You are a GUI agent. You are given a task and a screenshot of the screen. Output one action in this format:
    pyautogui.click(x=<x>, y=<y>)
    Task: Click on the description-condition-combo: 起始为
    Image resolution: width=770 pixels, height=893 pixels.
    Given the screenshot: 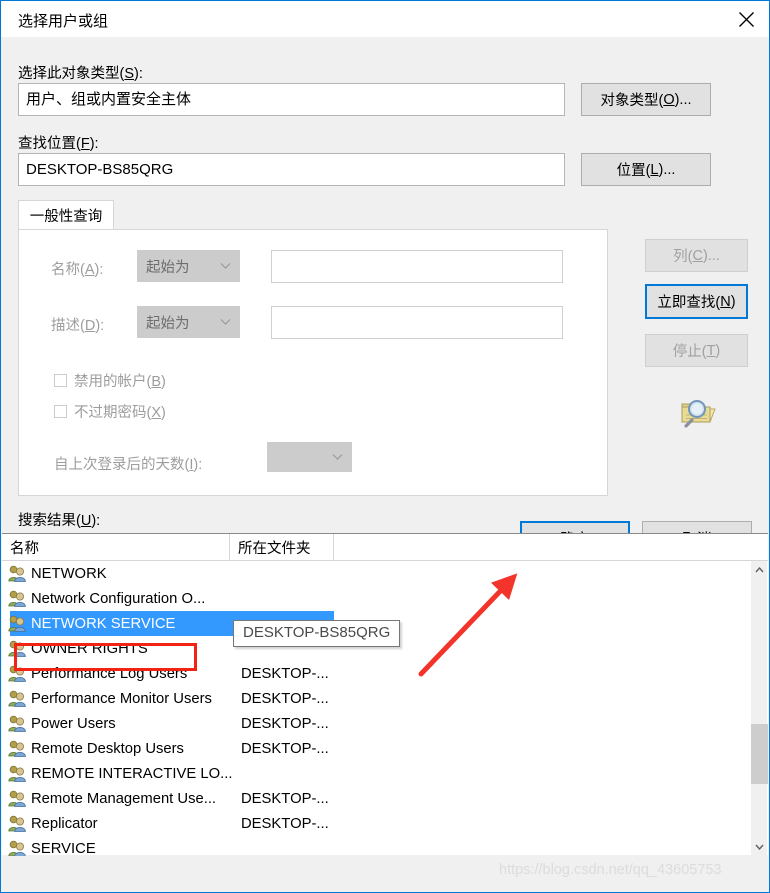 What is the action you would take?
    pyautogui.click(x=188, y=322)
    